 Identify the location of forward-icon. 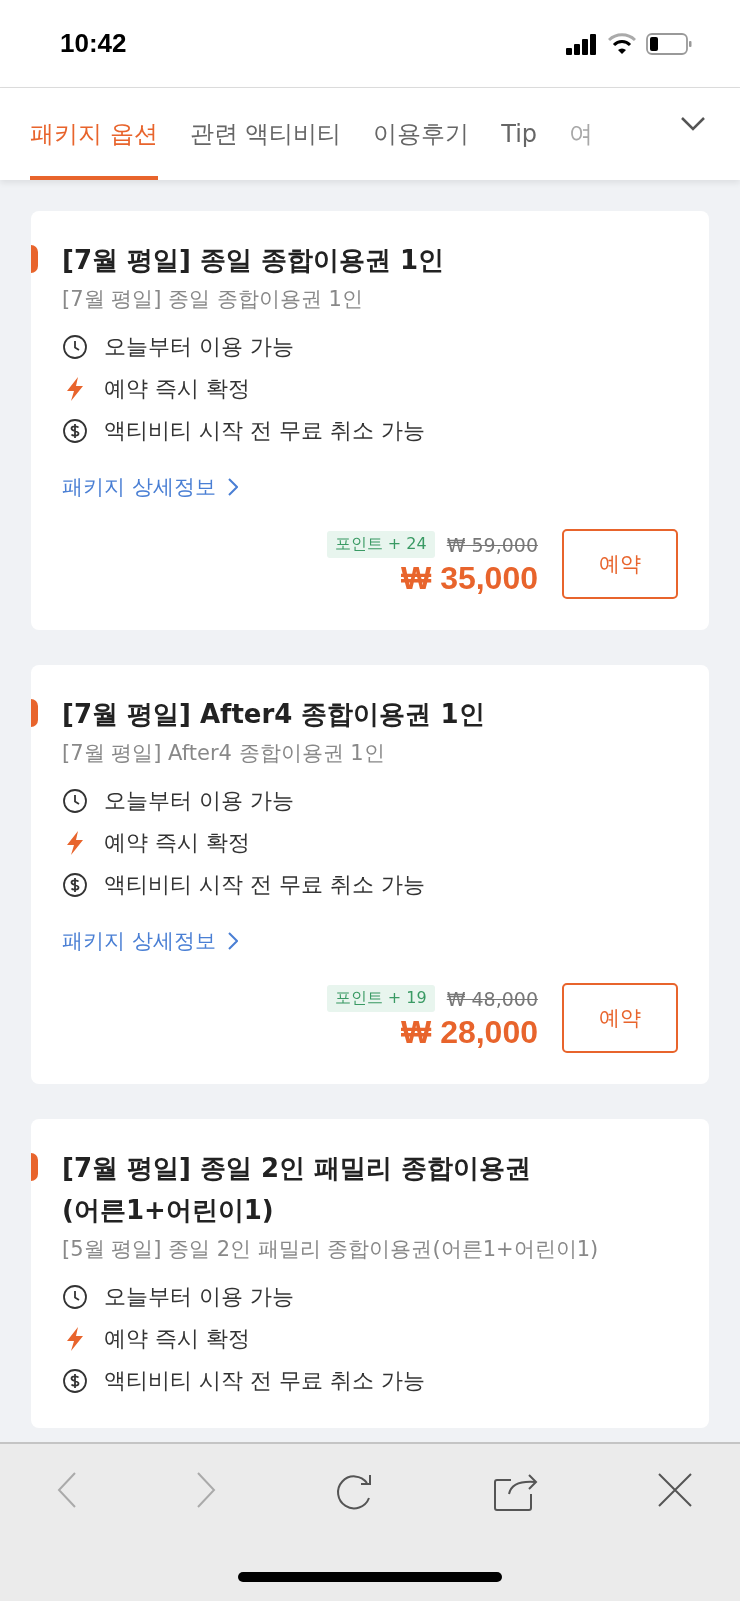
(205, 1490).